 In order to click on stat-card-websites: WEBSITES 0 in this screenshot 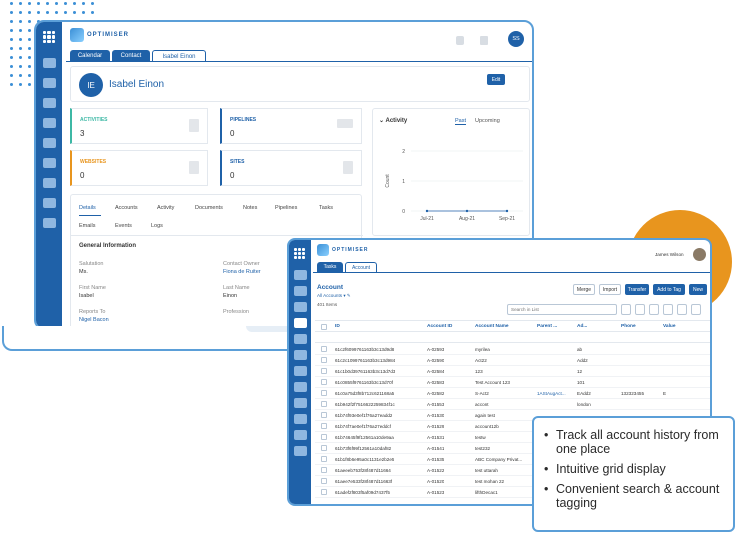, I will do `click(139, 168)`.